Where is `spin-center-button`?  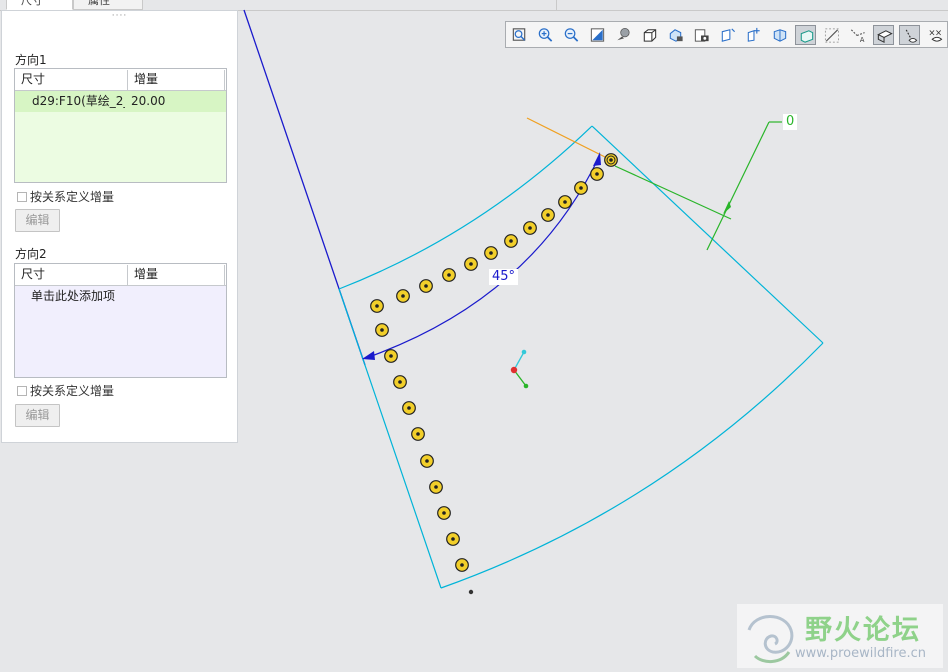 spin-center-button is located at coordinates (831, 35).